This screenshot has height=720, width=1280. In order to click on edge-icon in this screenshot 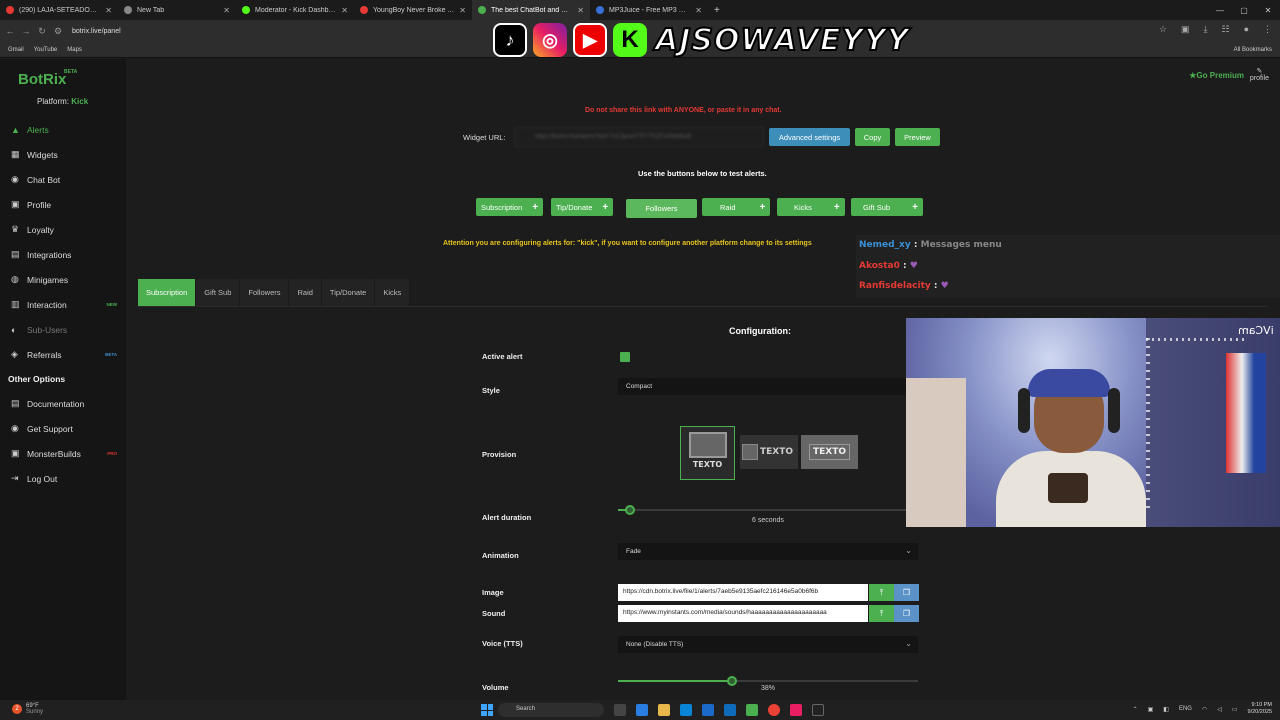, I will do `click(686, 710)`.